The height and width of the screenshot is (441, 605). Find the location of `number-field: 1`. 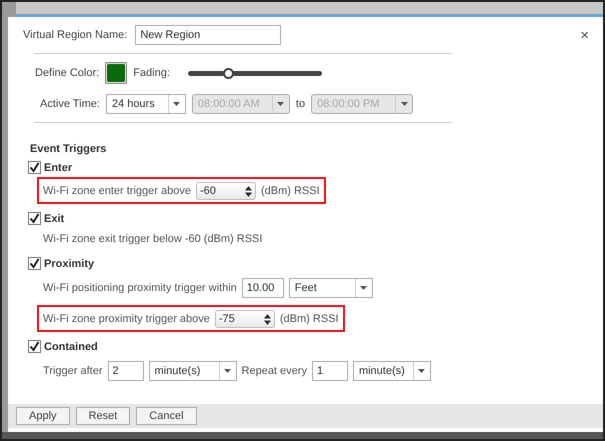

number-field: 1 is located at coordinates (330, 371).